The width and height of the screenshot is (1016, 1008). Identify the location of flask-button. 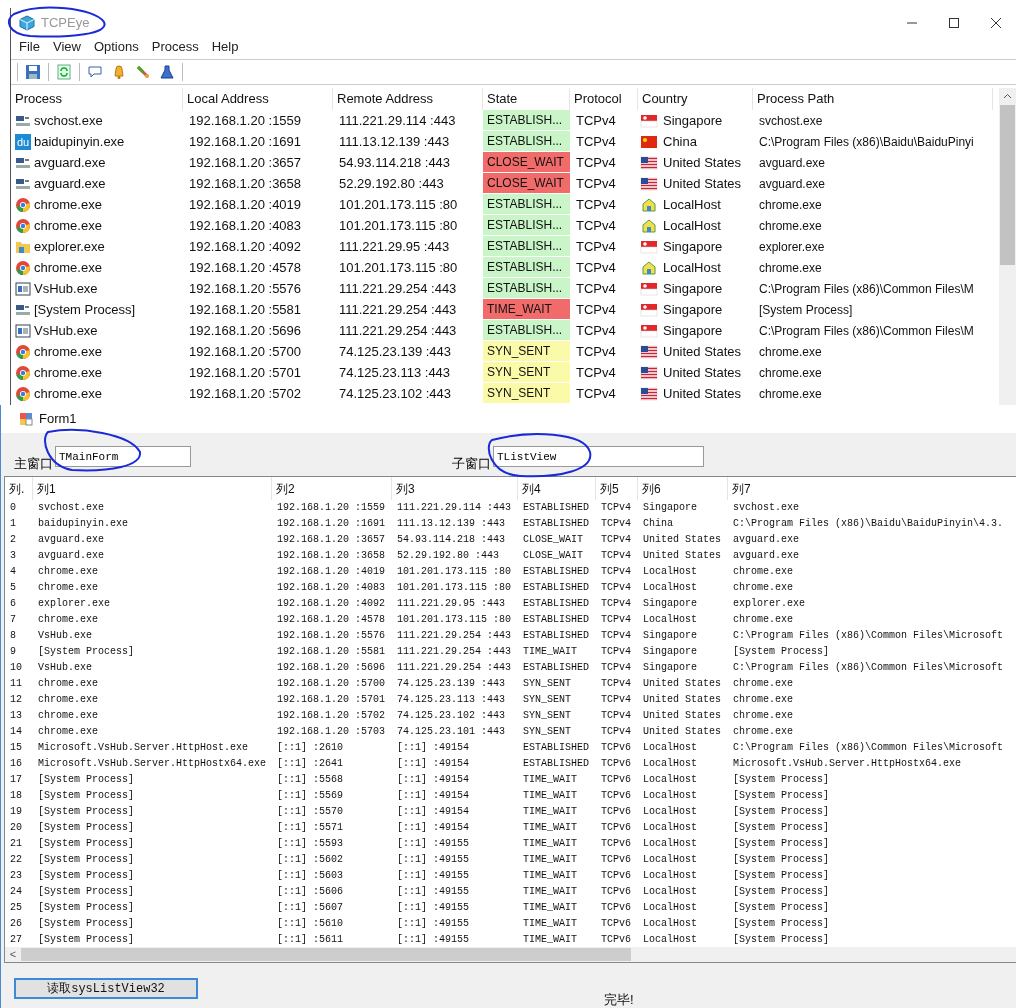
(167, 72).